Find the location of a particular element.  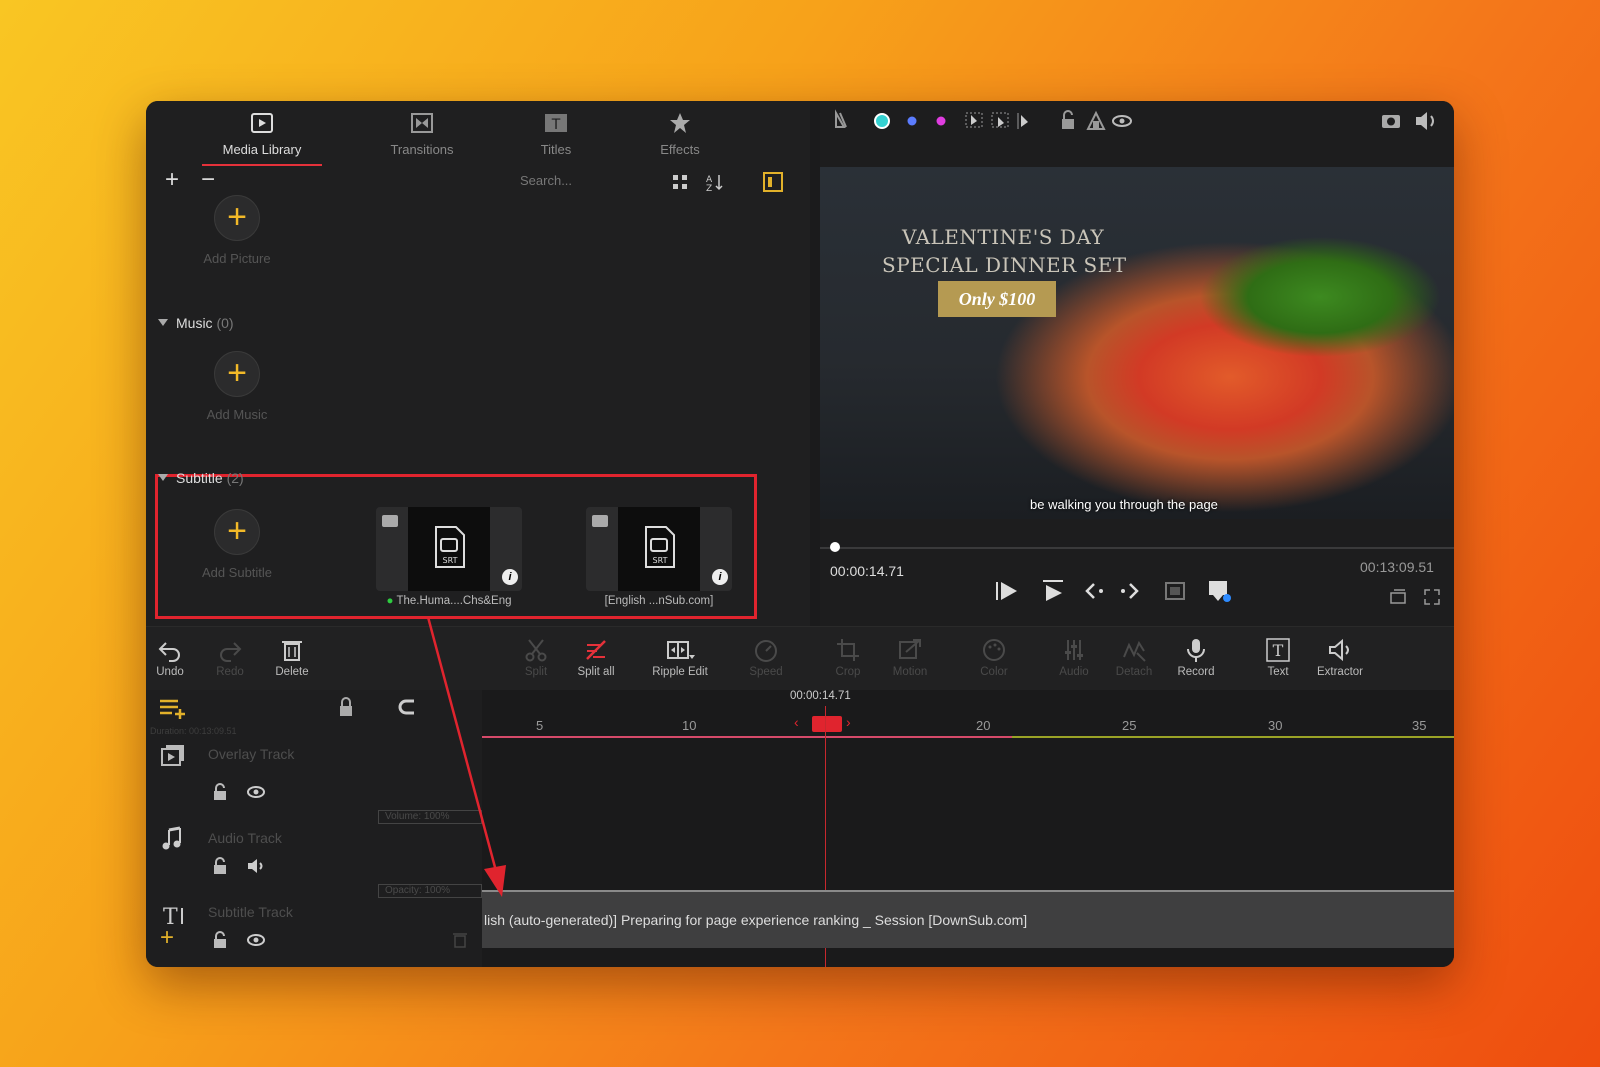

snap-icon is located at coordinates (841, 118).